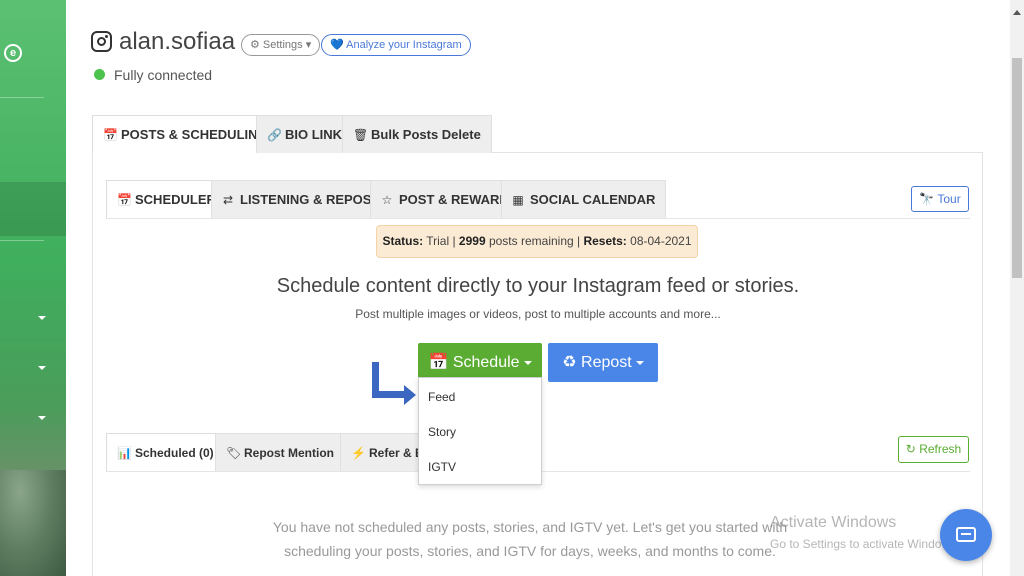  Describe the element at coordinates (163, 75) in the screenshot. I see `connection-status-text: Fully connected` at that location.